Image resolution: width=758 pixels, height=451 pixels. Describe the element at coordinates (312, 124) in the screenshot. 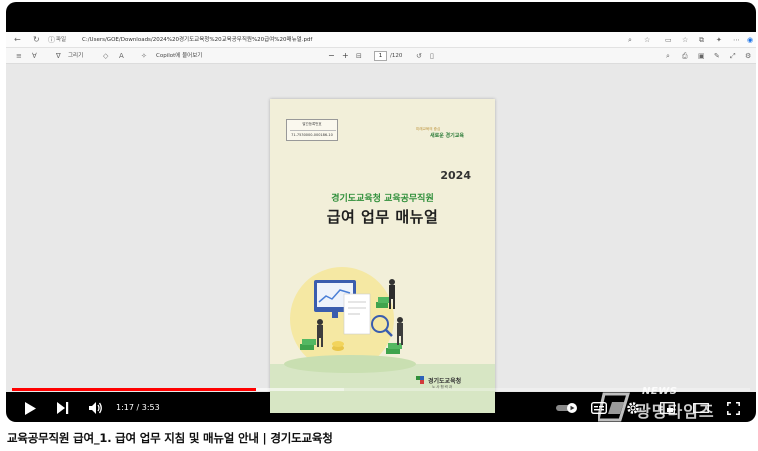

I see `registration-label: 발간등록번호` at that location.